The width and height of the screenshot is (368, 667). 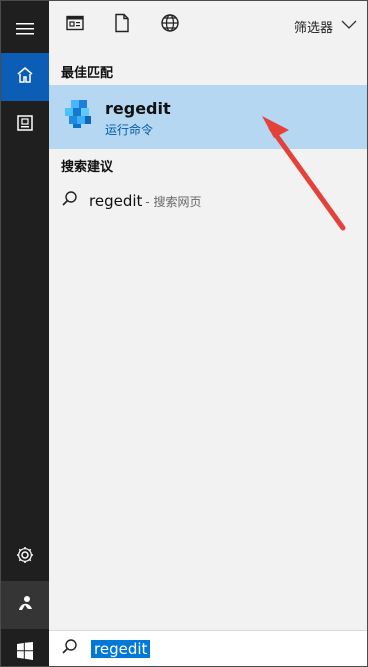 I want to click on home-icon, so click(x=25, y=77).